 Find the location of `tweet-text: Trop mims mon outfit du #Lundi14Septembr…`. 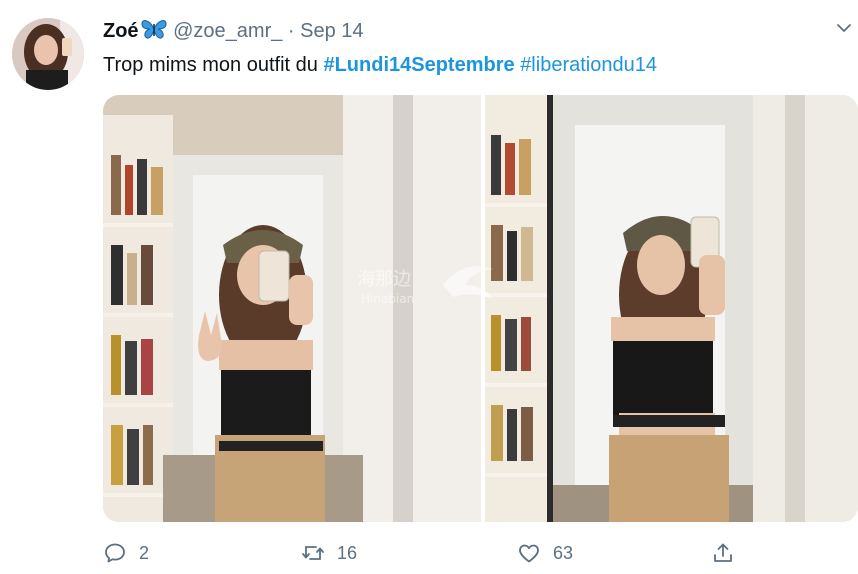

tweet-text: Trop mims mon outfit du #Lundi14Septembr… is located at coordinates (380, 65).